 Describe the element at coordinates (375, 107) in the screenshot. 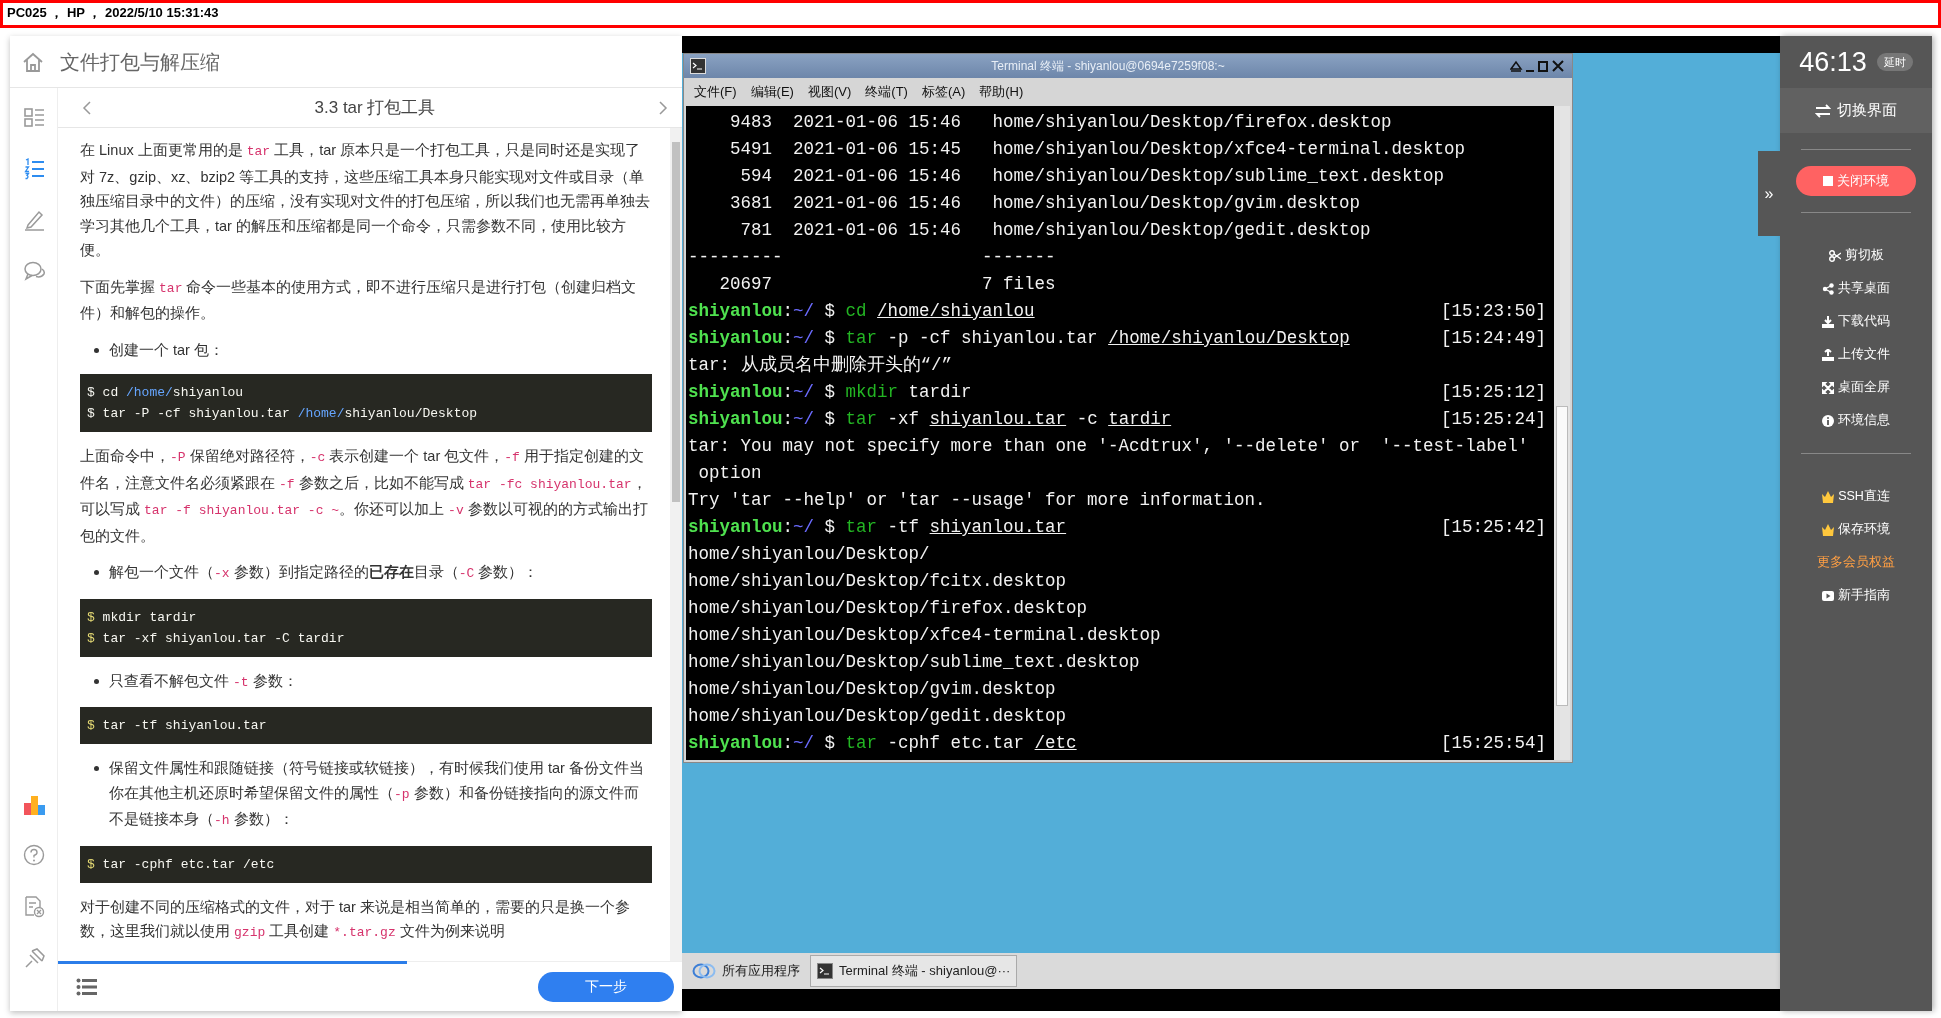

I see `section-title: 3.3 tar 打包工具` at that location.